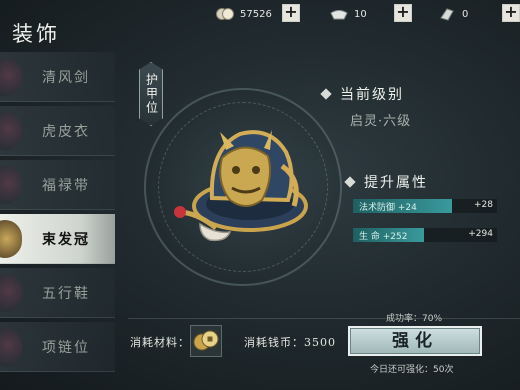 This screenshot has width=520, height=390. What do you see at coordinates (511, 13) in the screenshot?
I see `add-jade-button: +` at bounding box center [511, 13].